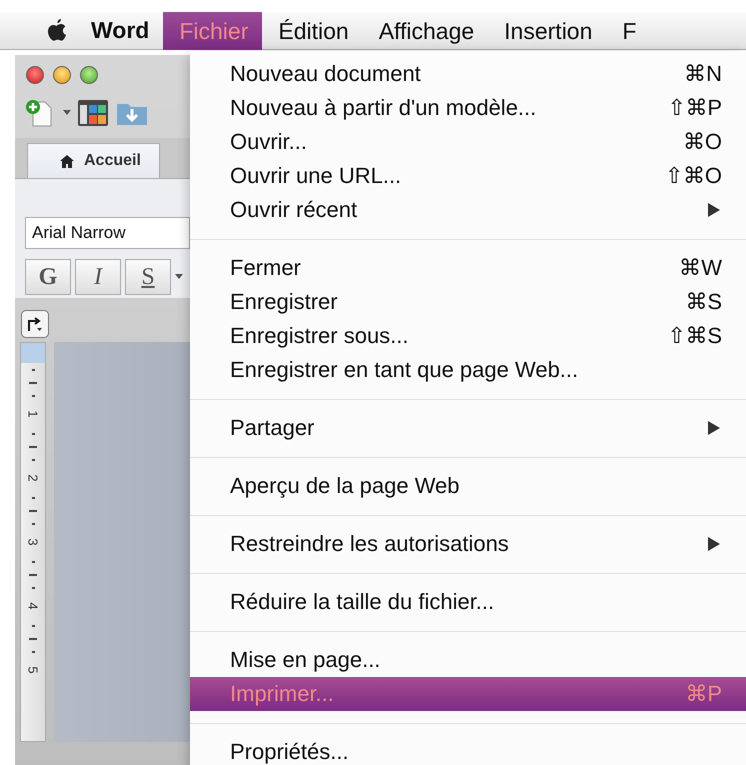 The width and height of the screenshot is (746, 765). Describe the element at coordinates (33, 353) in the screenshot. I see `ruler-margin-marker` at that location.